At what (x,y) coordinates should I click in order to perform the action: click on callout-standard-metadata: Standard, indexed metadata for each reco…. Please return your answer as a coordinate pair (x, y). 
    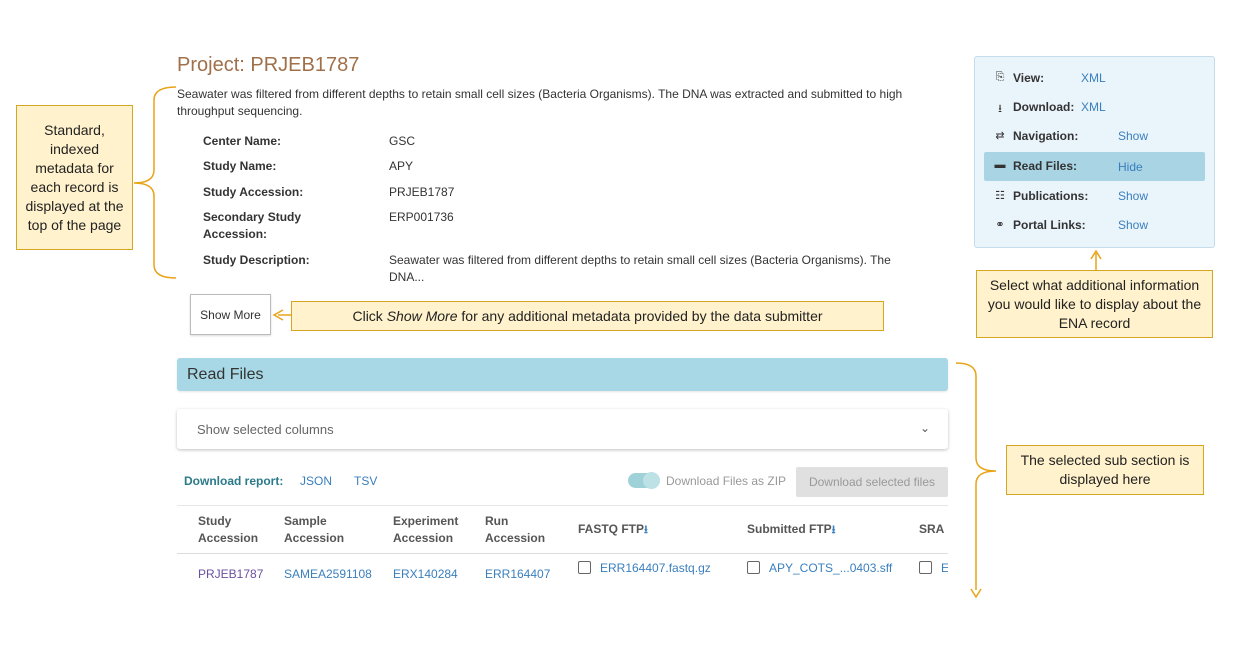
    Looking at the image, I should click on (74, 177).